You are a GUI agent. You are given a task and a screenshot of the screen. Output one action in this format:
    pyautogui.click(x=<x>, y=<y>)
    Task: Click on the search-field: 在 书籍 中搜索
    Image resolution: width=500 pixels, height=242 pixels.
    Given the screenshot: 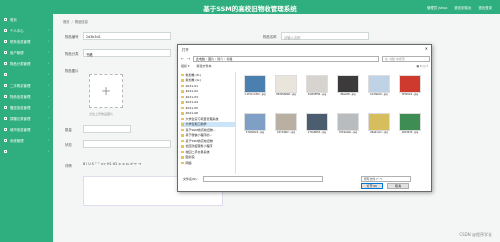 What is the action you would take?
    pyautogui.click(x=406, y=58)
    